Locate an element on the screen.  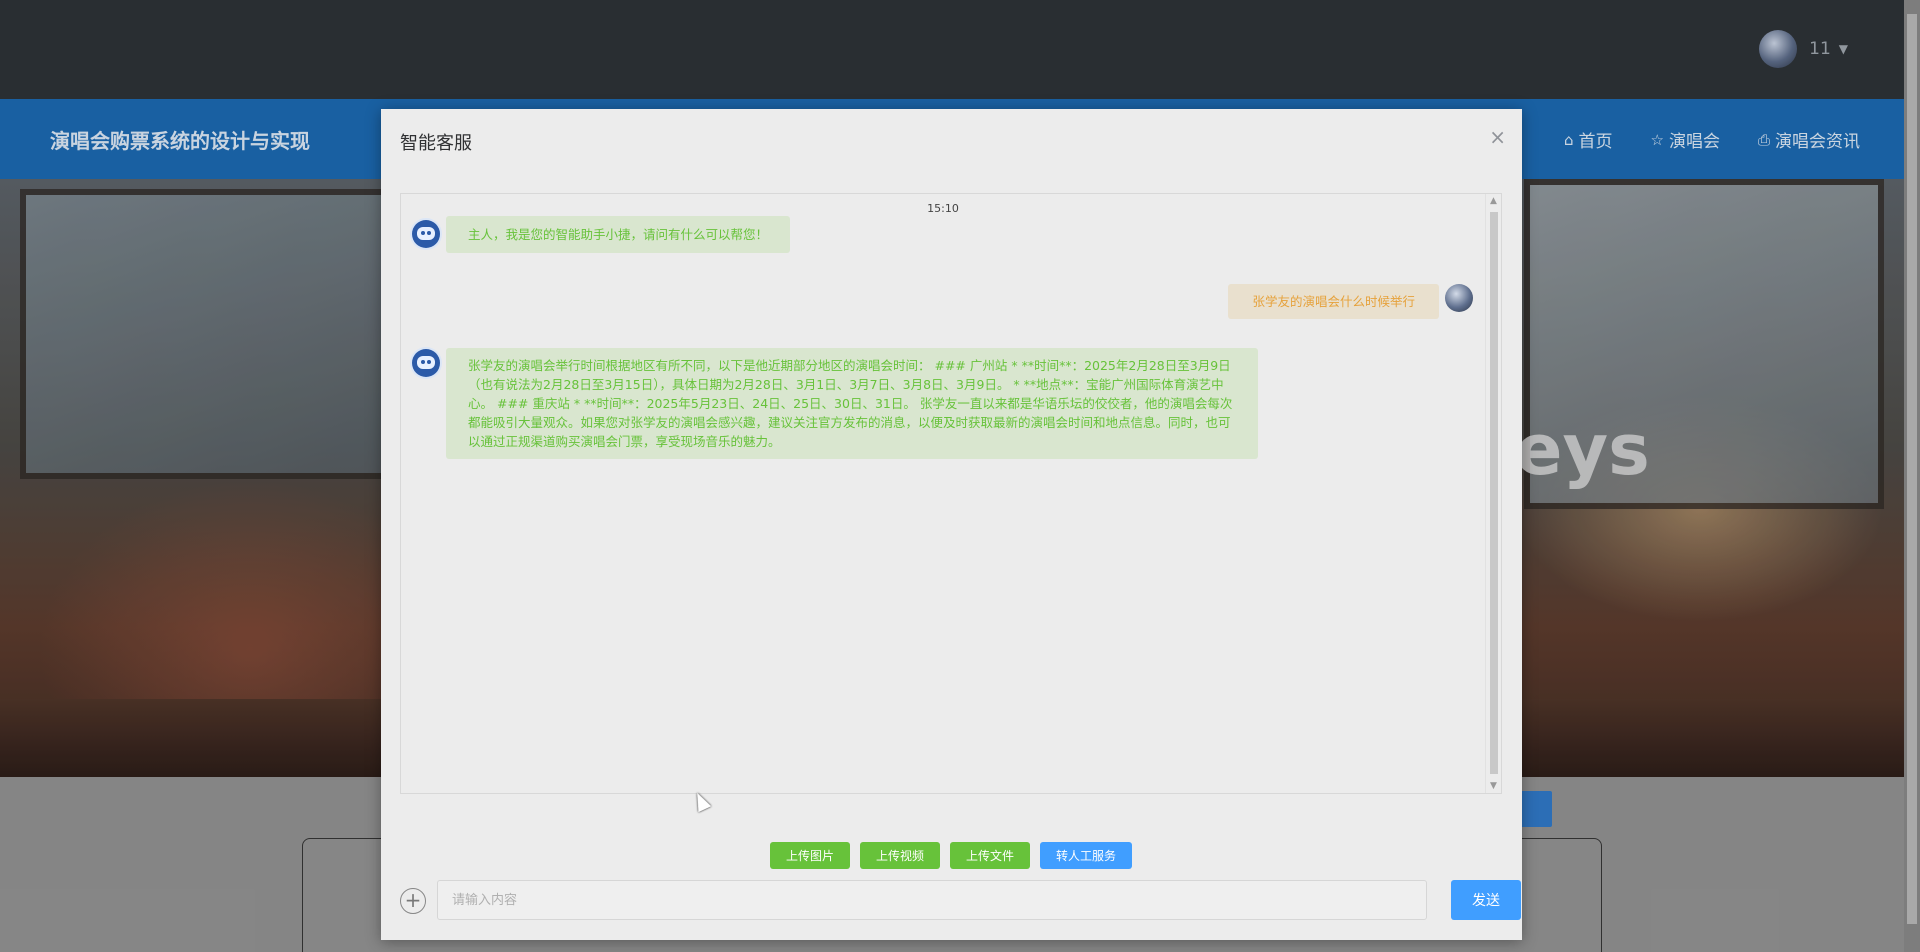
chat-scrollbar-thumb is located at coordinates (1494, 493).